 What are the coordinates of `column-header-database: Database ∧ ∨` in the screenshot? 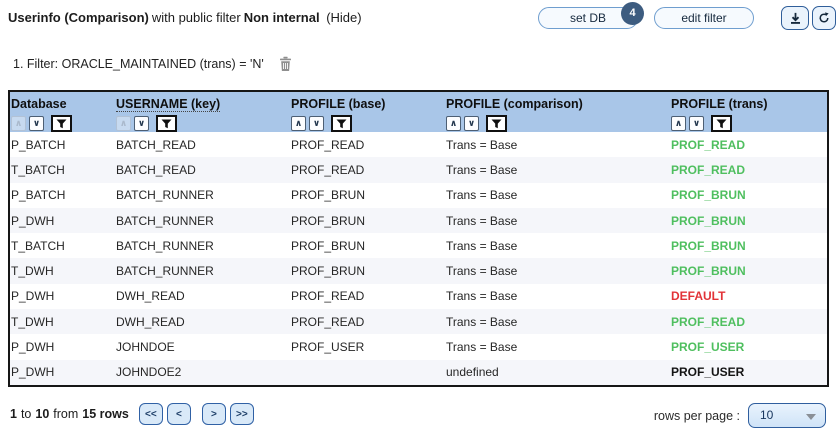 It's located at (62, 112).